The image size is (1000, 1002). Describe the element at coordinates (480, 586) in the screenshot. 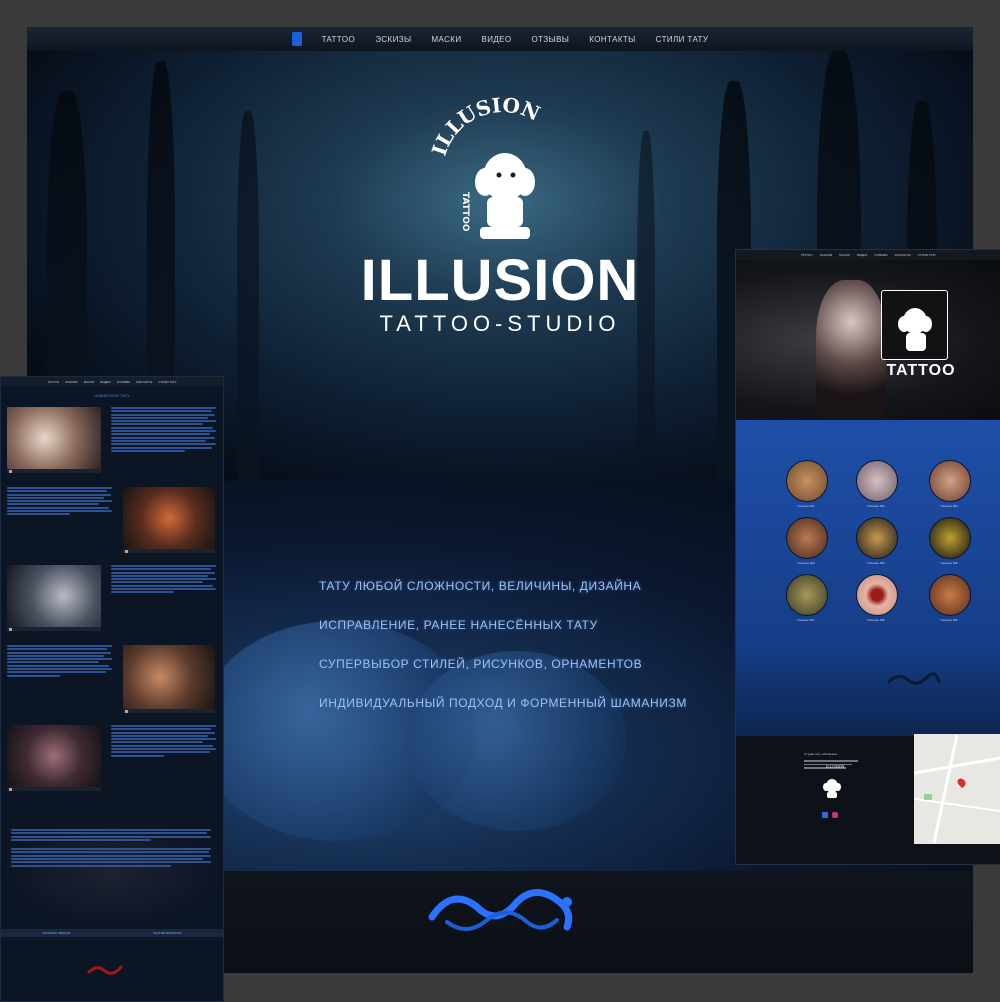

I see `service-item: ТАТУ ЛЮБОЙ СЛОЖНОСТИ, ВЕЛИЧИНЫ, ДИЗАЙНА` at that location.